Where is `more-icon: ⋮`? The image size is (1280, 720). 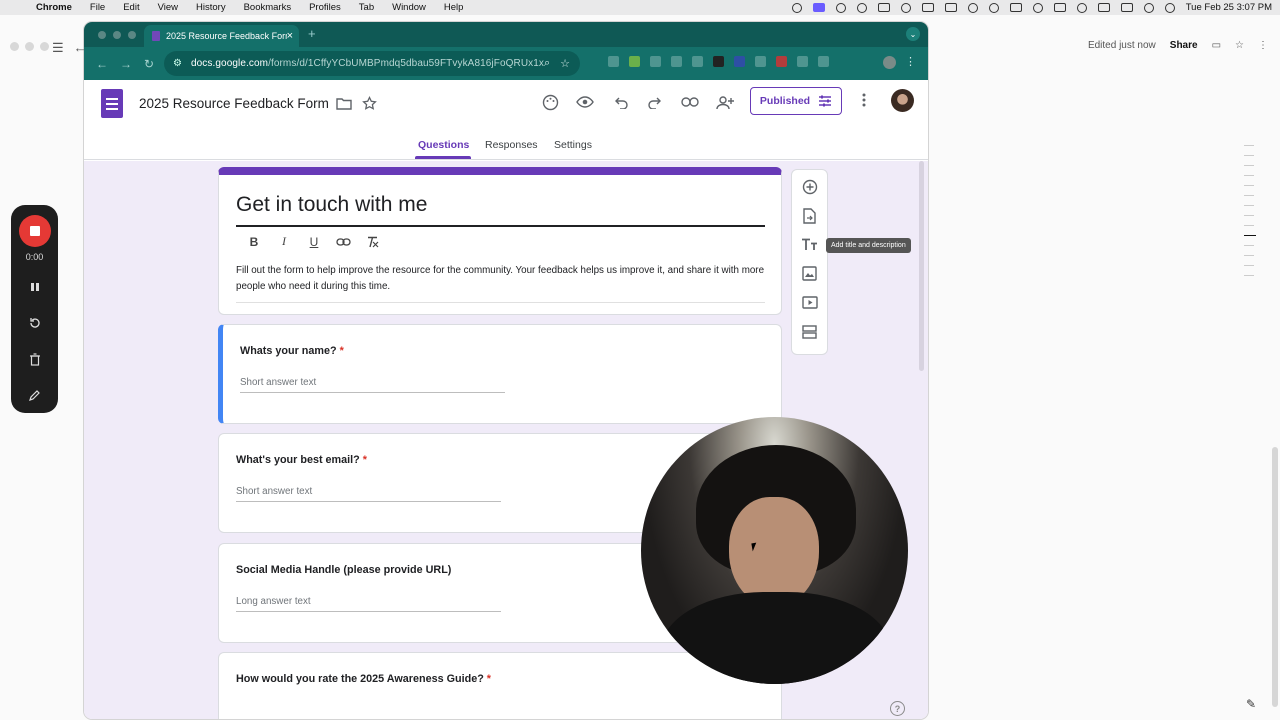
more-icon: ⋮ is located at coordinates (1263, 45).